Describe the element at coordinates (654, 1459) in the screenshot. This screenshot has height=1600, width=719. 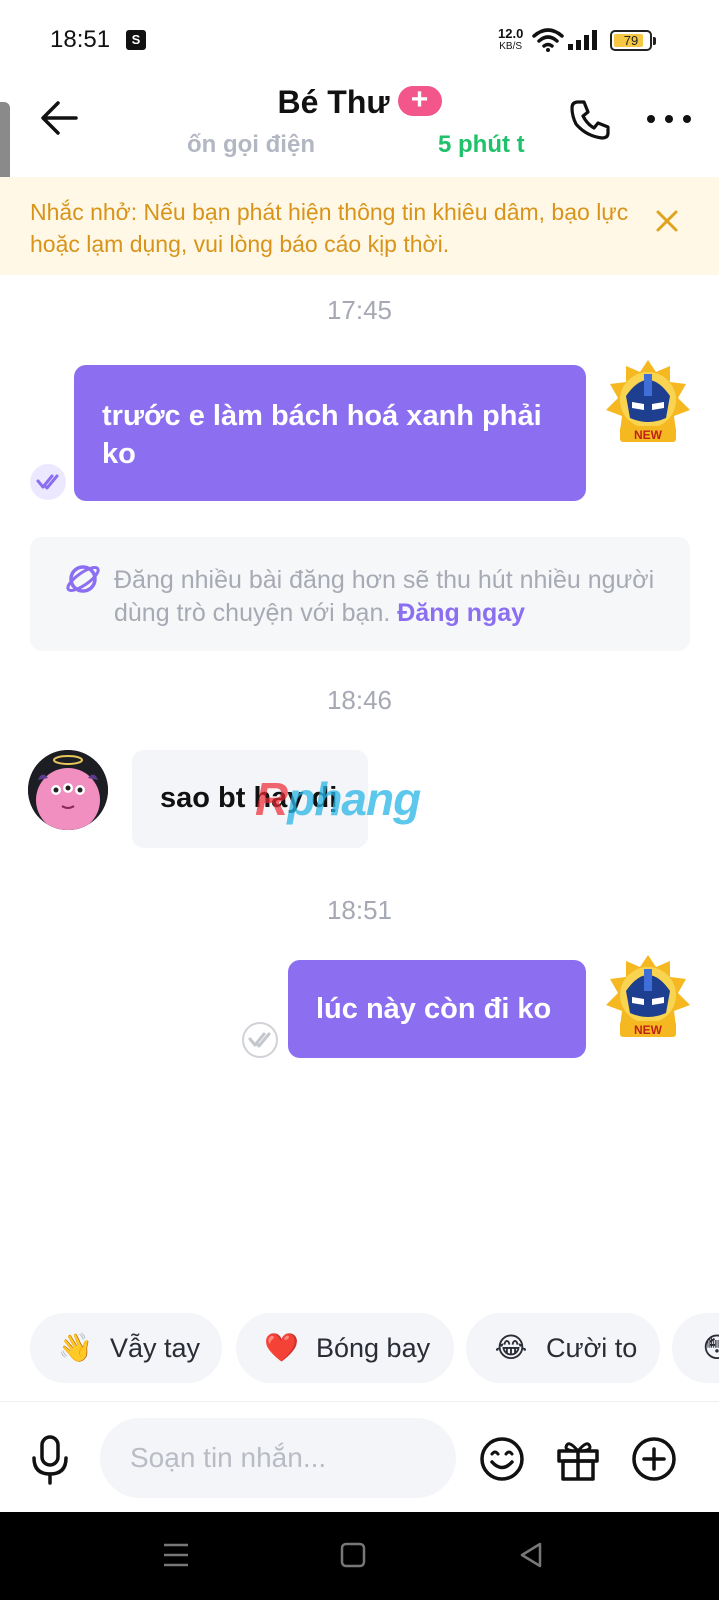
I see `add-circle-icon` at that location.